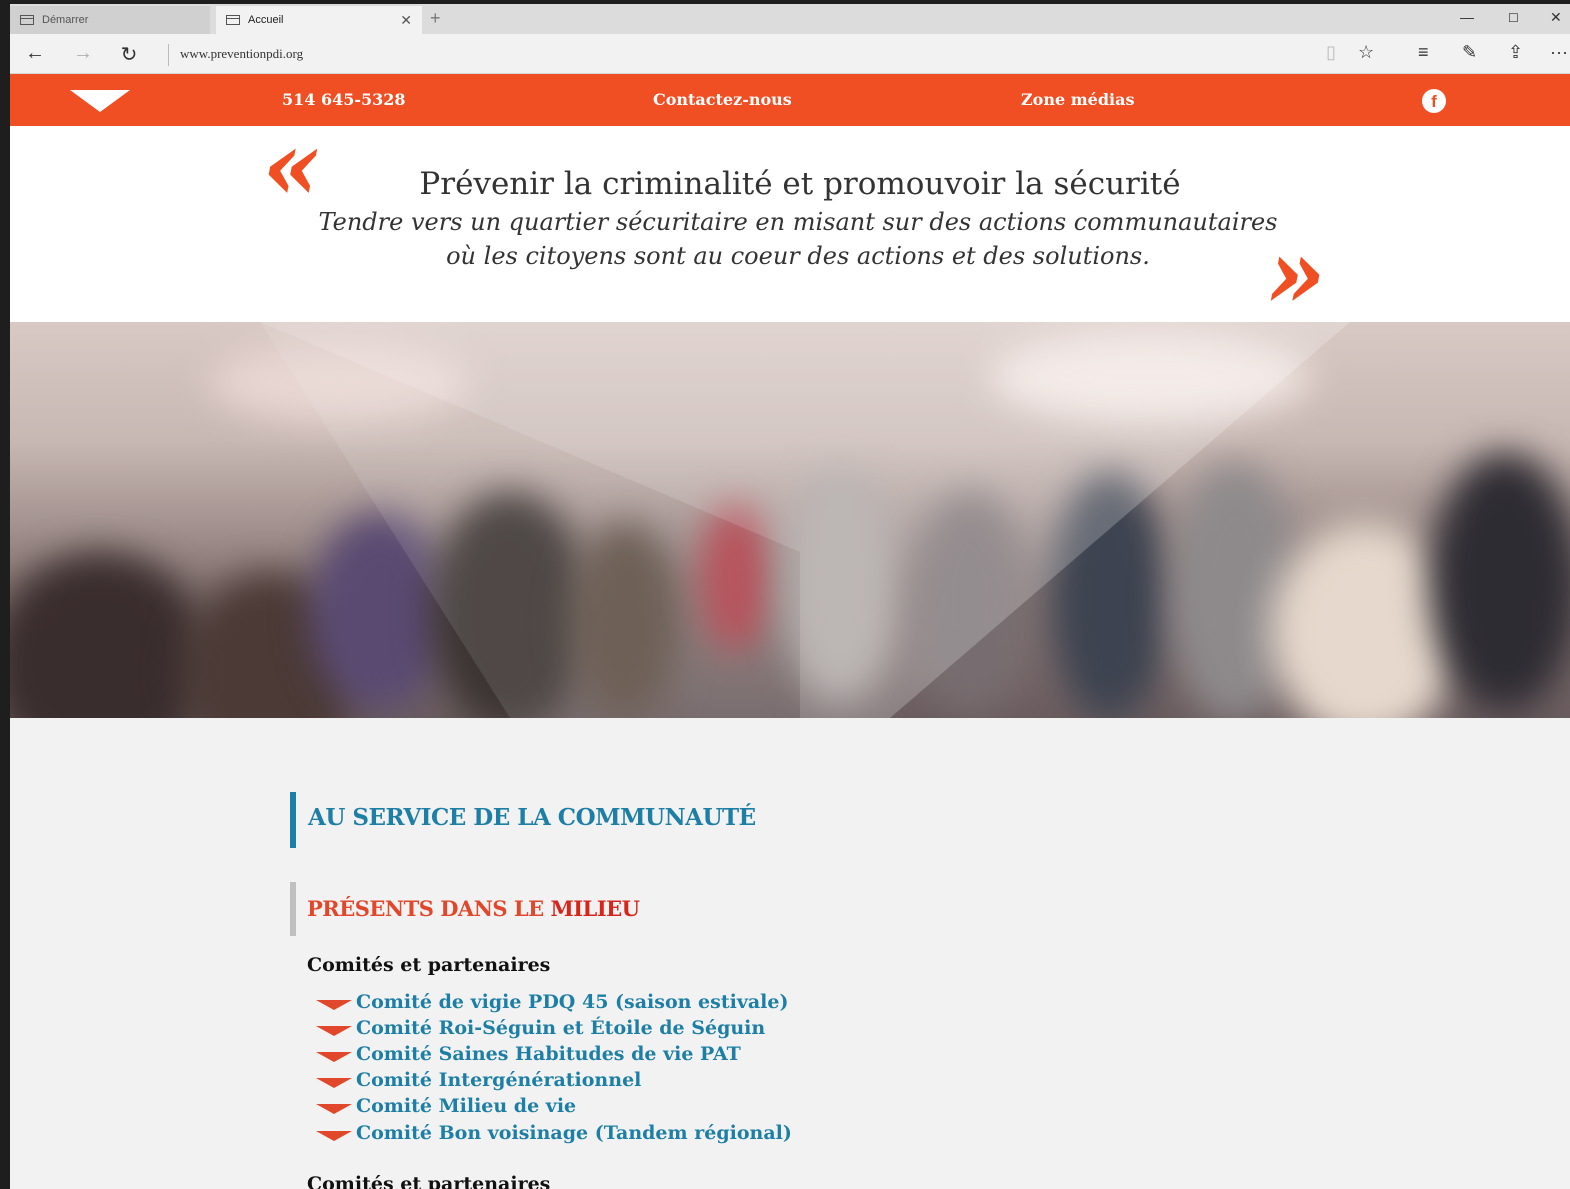  Describe the element at coordinates (241, 54) in the screenshot. I see `url-field: www.preventionpdi.org` at that location.